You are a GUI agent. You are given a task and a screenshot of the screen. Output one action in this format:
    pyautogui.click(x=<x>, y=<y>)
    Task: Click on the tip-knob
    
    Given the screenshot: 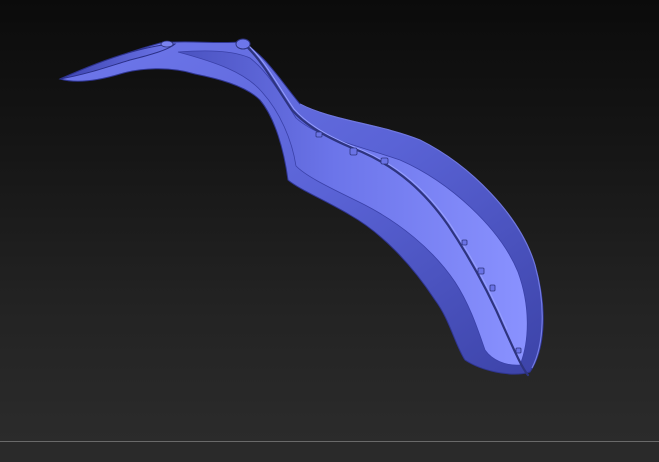 What is the action you would take?
    pyautogui.click(x=167, y=44)
    